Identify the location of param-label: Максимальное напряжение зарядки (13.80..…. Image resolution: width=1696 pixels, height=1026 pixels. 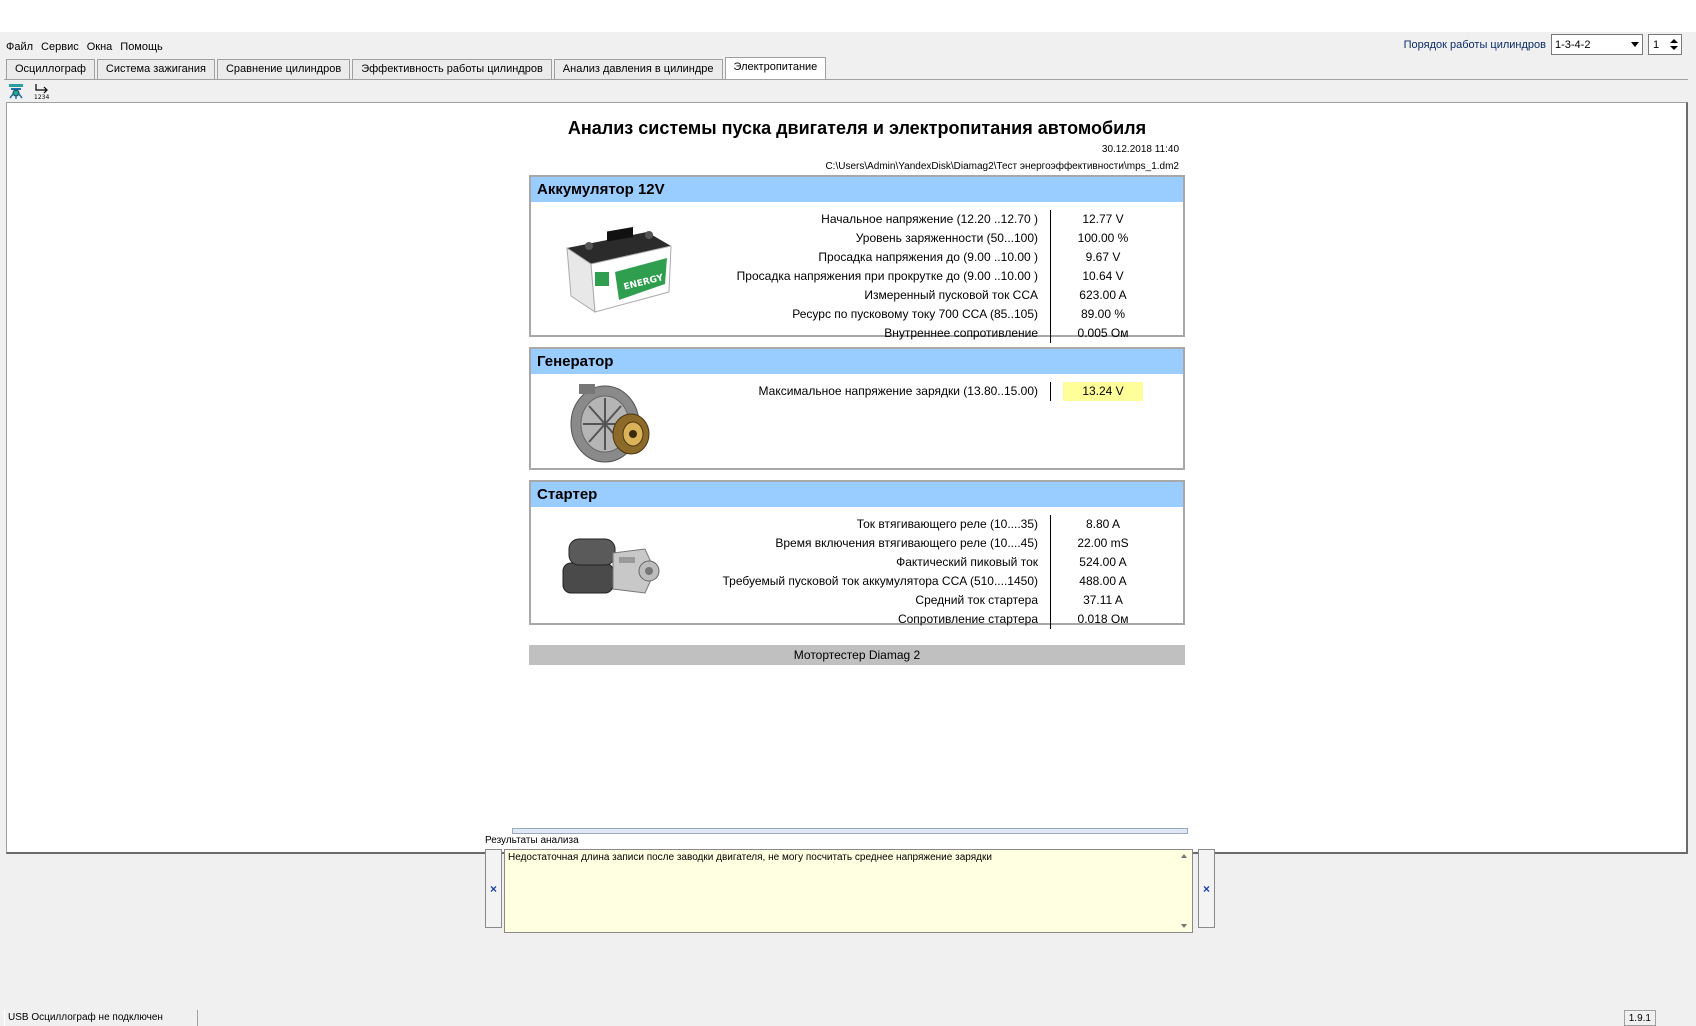
(881, 391).